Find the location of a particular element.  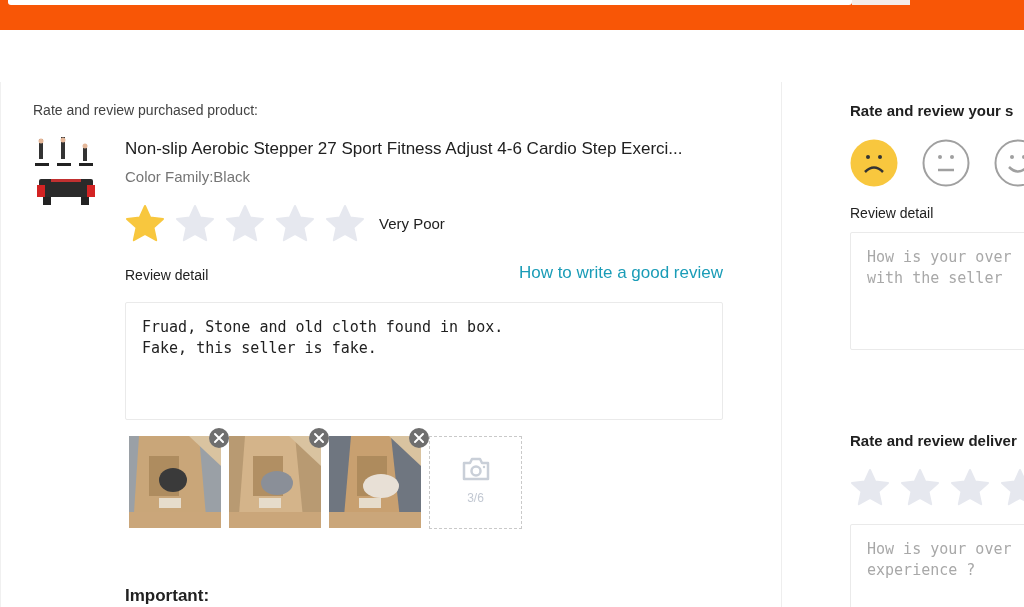

review-field: How is your over experience ? is located at coordinates (937, 565).